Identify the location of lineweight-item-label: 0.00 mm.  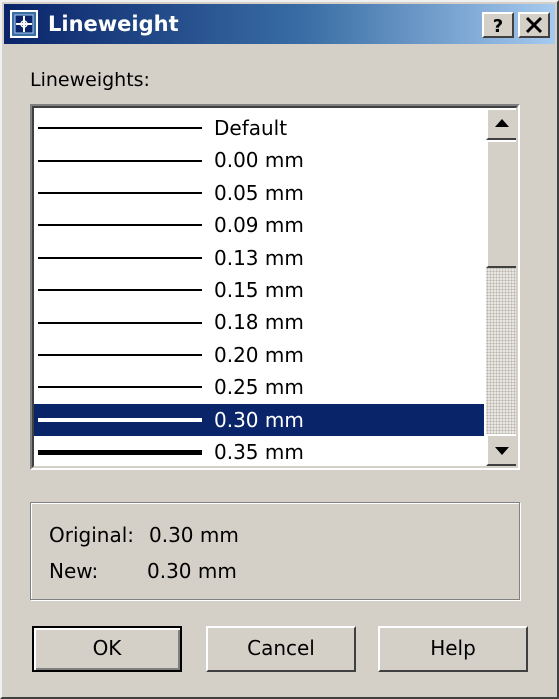
(259, 160).